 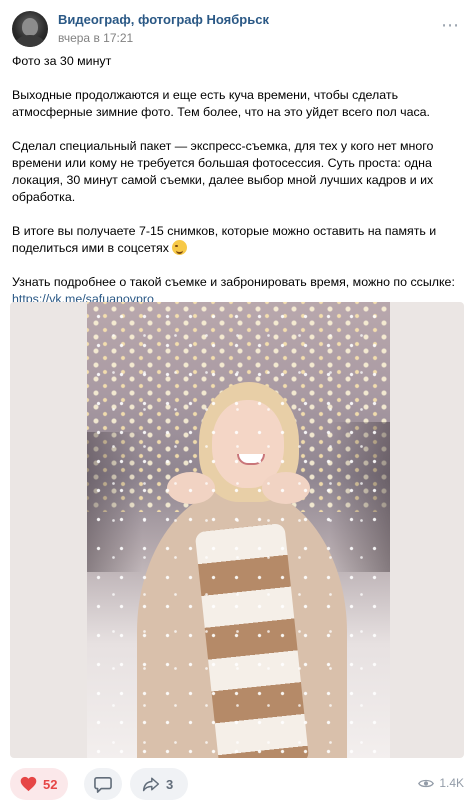 I want to click on share-button: 3, so click(x=159, y=784).